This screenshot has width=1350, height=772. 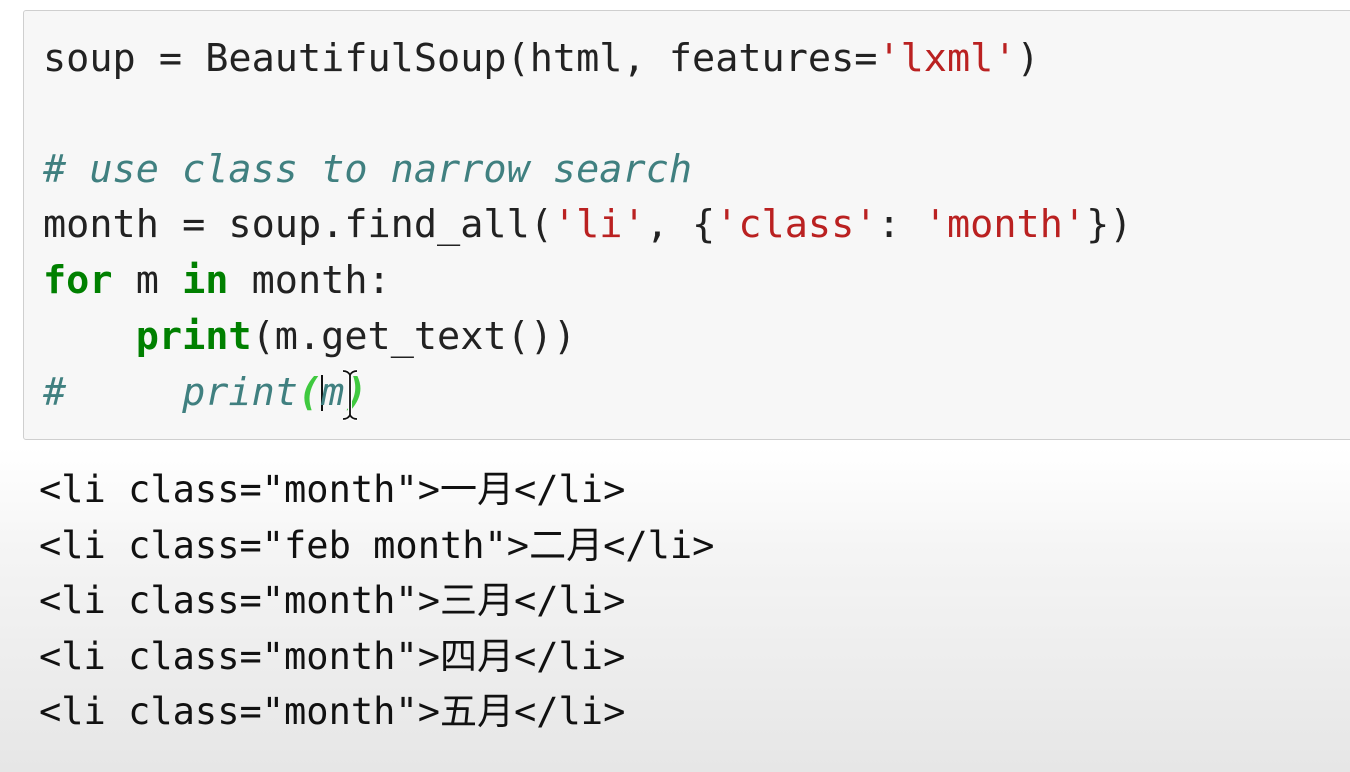 What do you see at coordinates (460, 58) in the screenshot?
I see `code-text: soup = BeautifulSoup(html, features=` at bounding box center [460, 58].